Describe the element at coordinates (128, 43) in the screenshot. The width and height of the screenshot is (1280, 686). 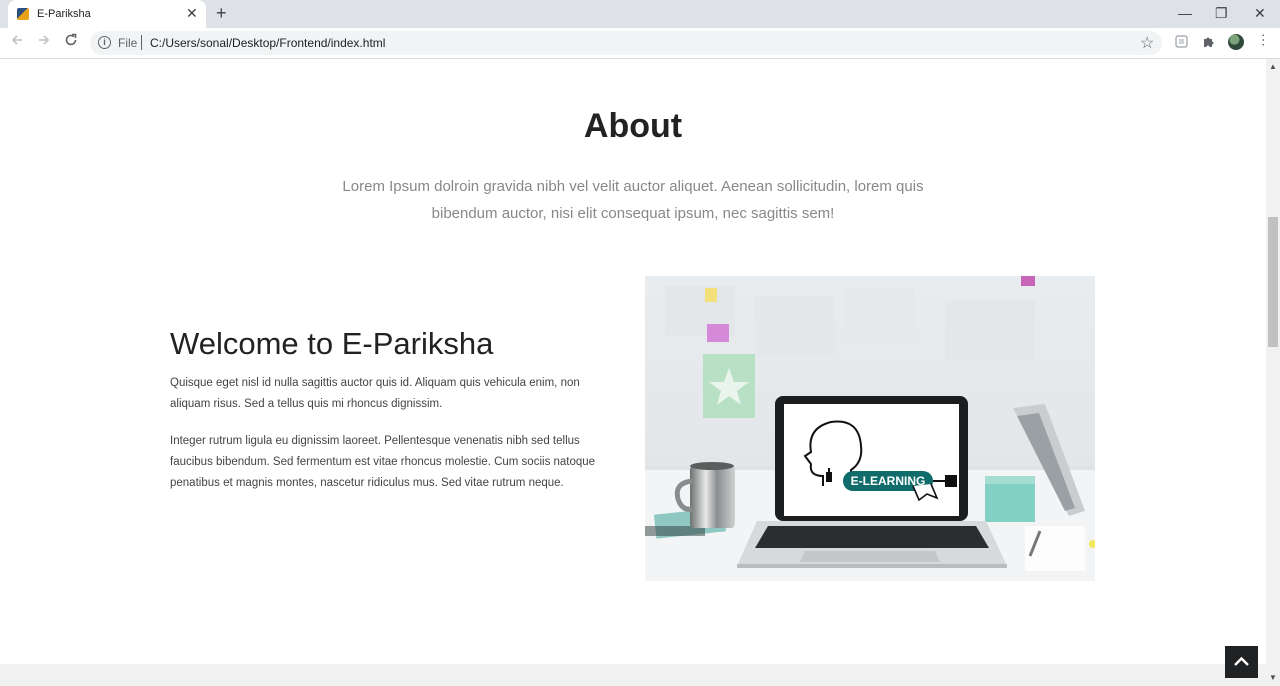
I see `url-scheme-label: File` at that location.